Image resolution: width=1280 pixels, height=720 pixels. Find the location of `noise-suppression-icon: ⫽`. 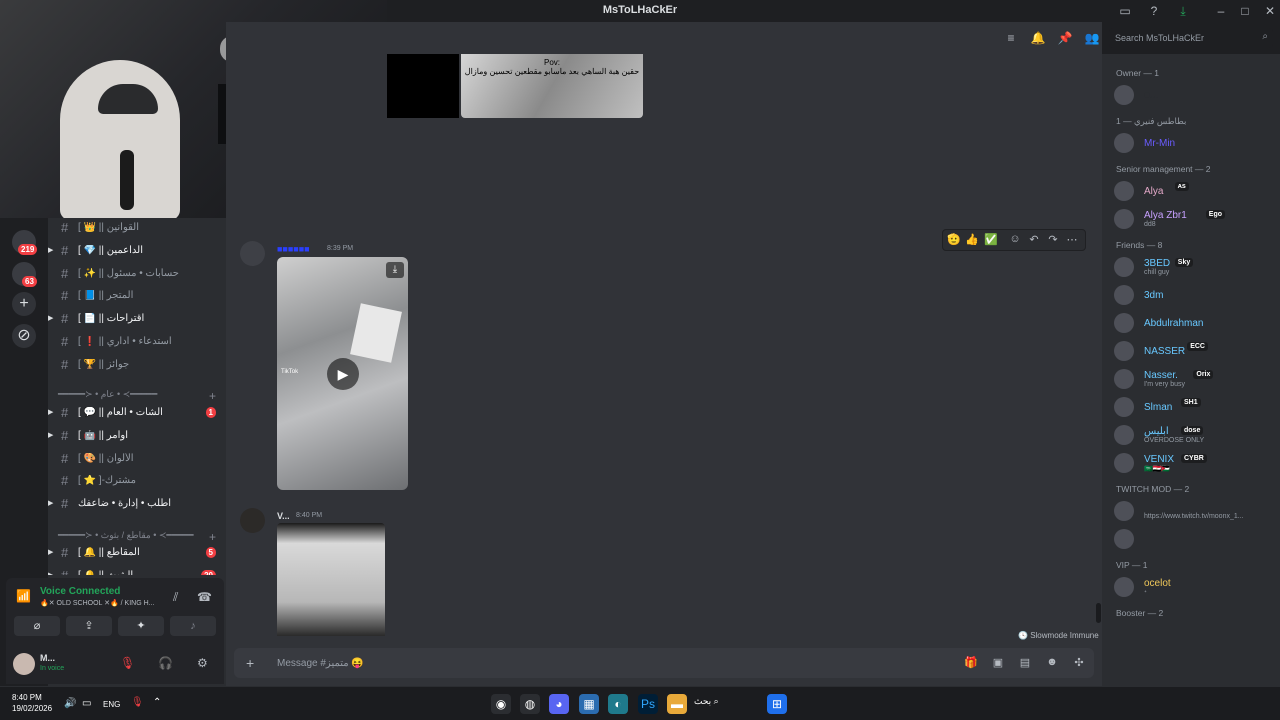

noise-suppression-icon: ⫽ is located at coordinates (175, 597).